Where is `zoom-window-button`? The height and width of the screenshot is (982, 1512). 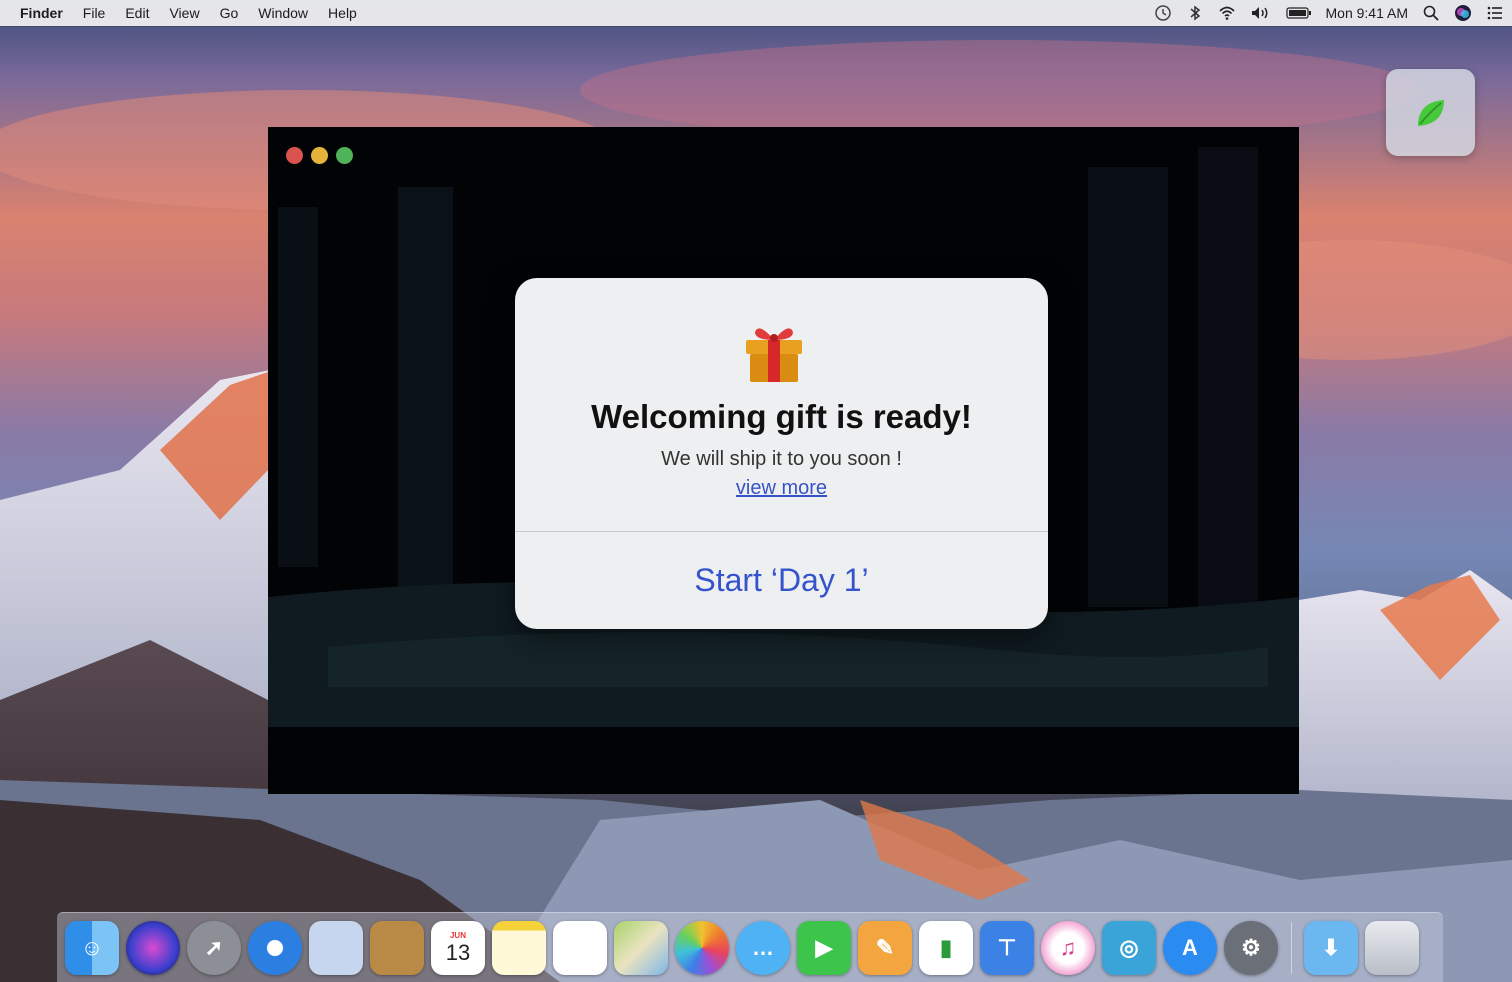
zoom-window-button is located at coordinates (344, 155).